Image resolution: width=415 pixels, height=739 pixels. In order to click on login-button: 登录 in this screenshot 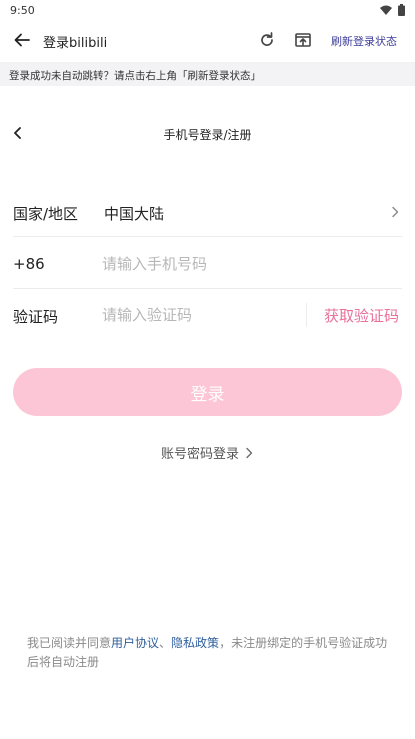, I will do `click(207, 392)`.